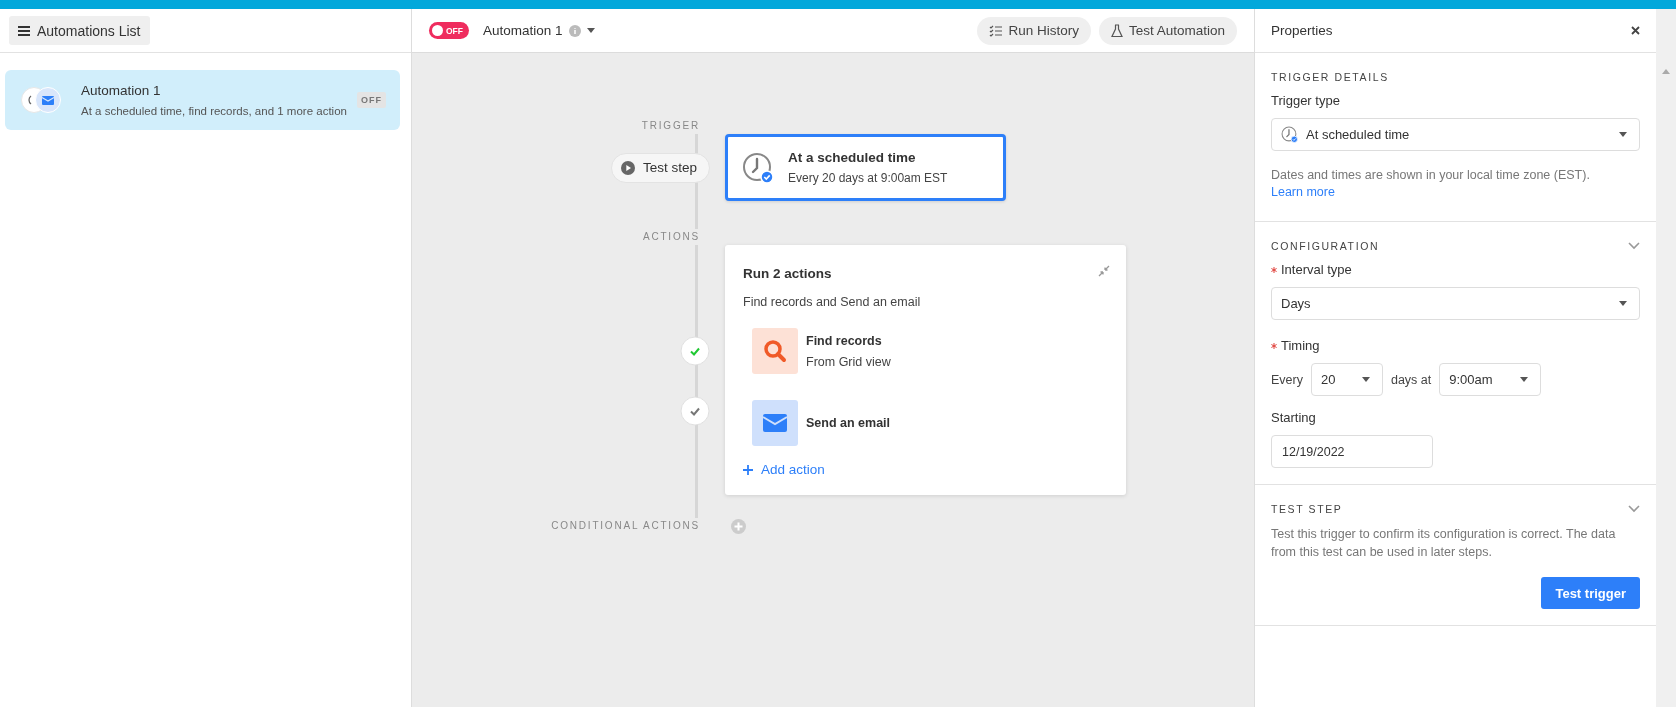  I want to click on automations-list-button: Automations List, so click(79, 30).